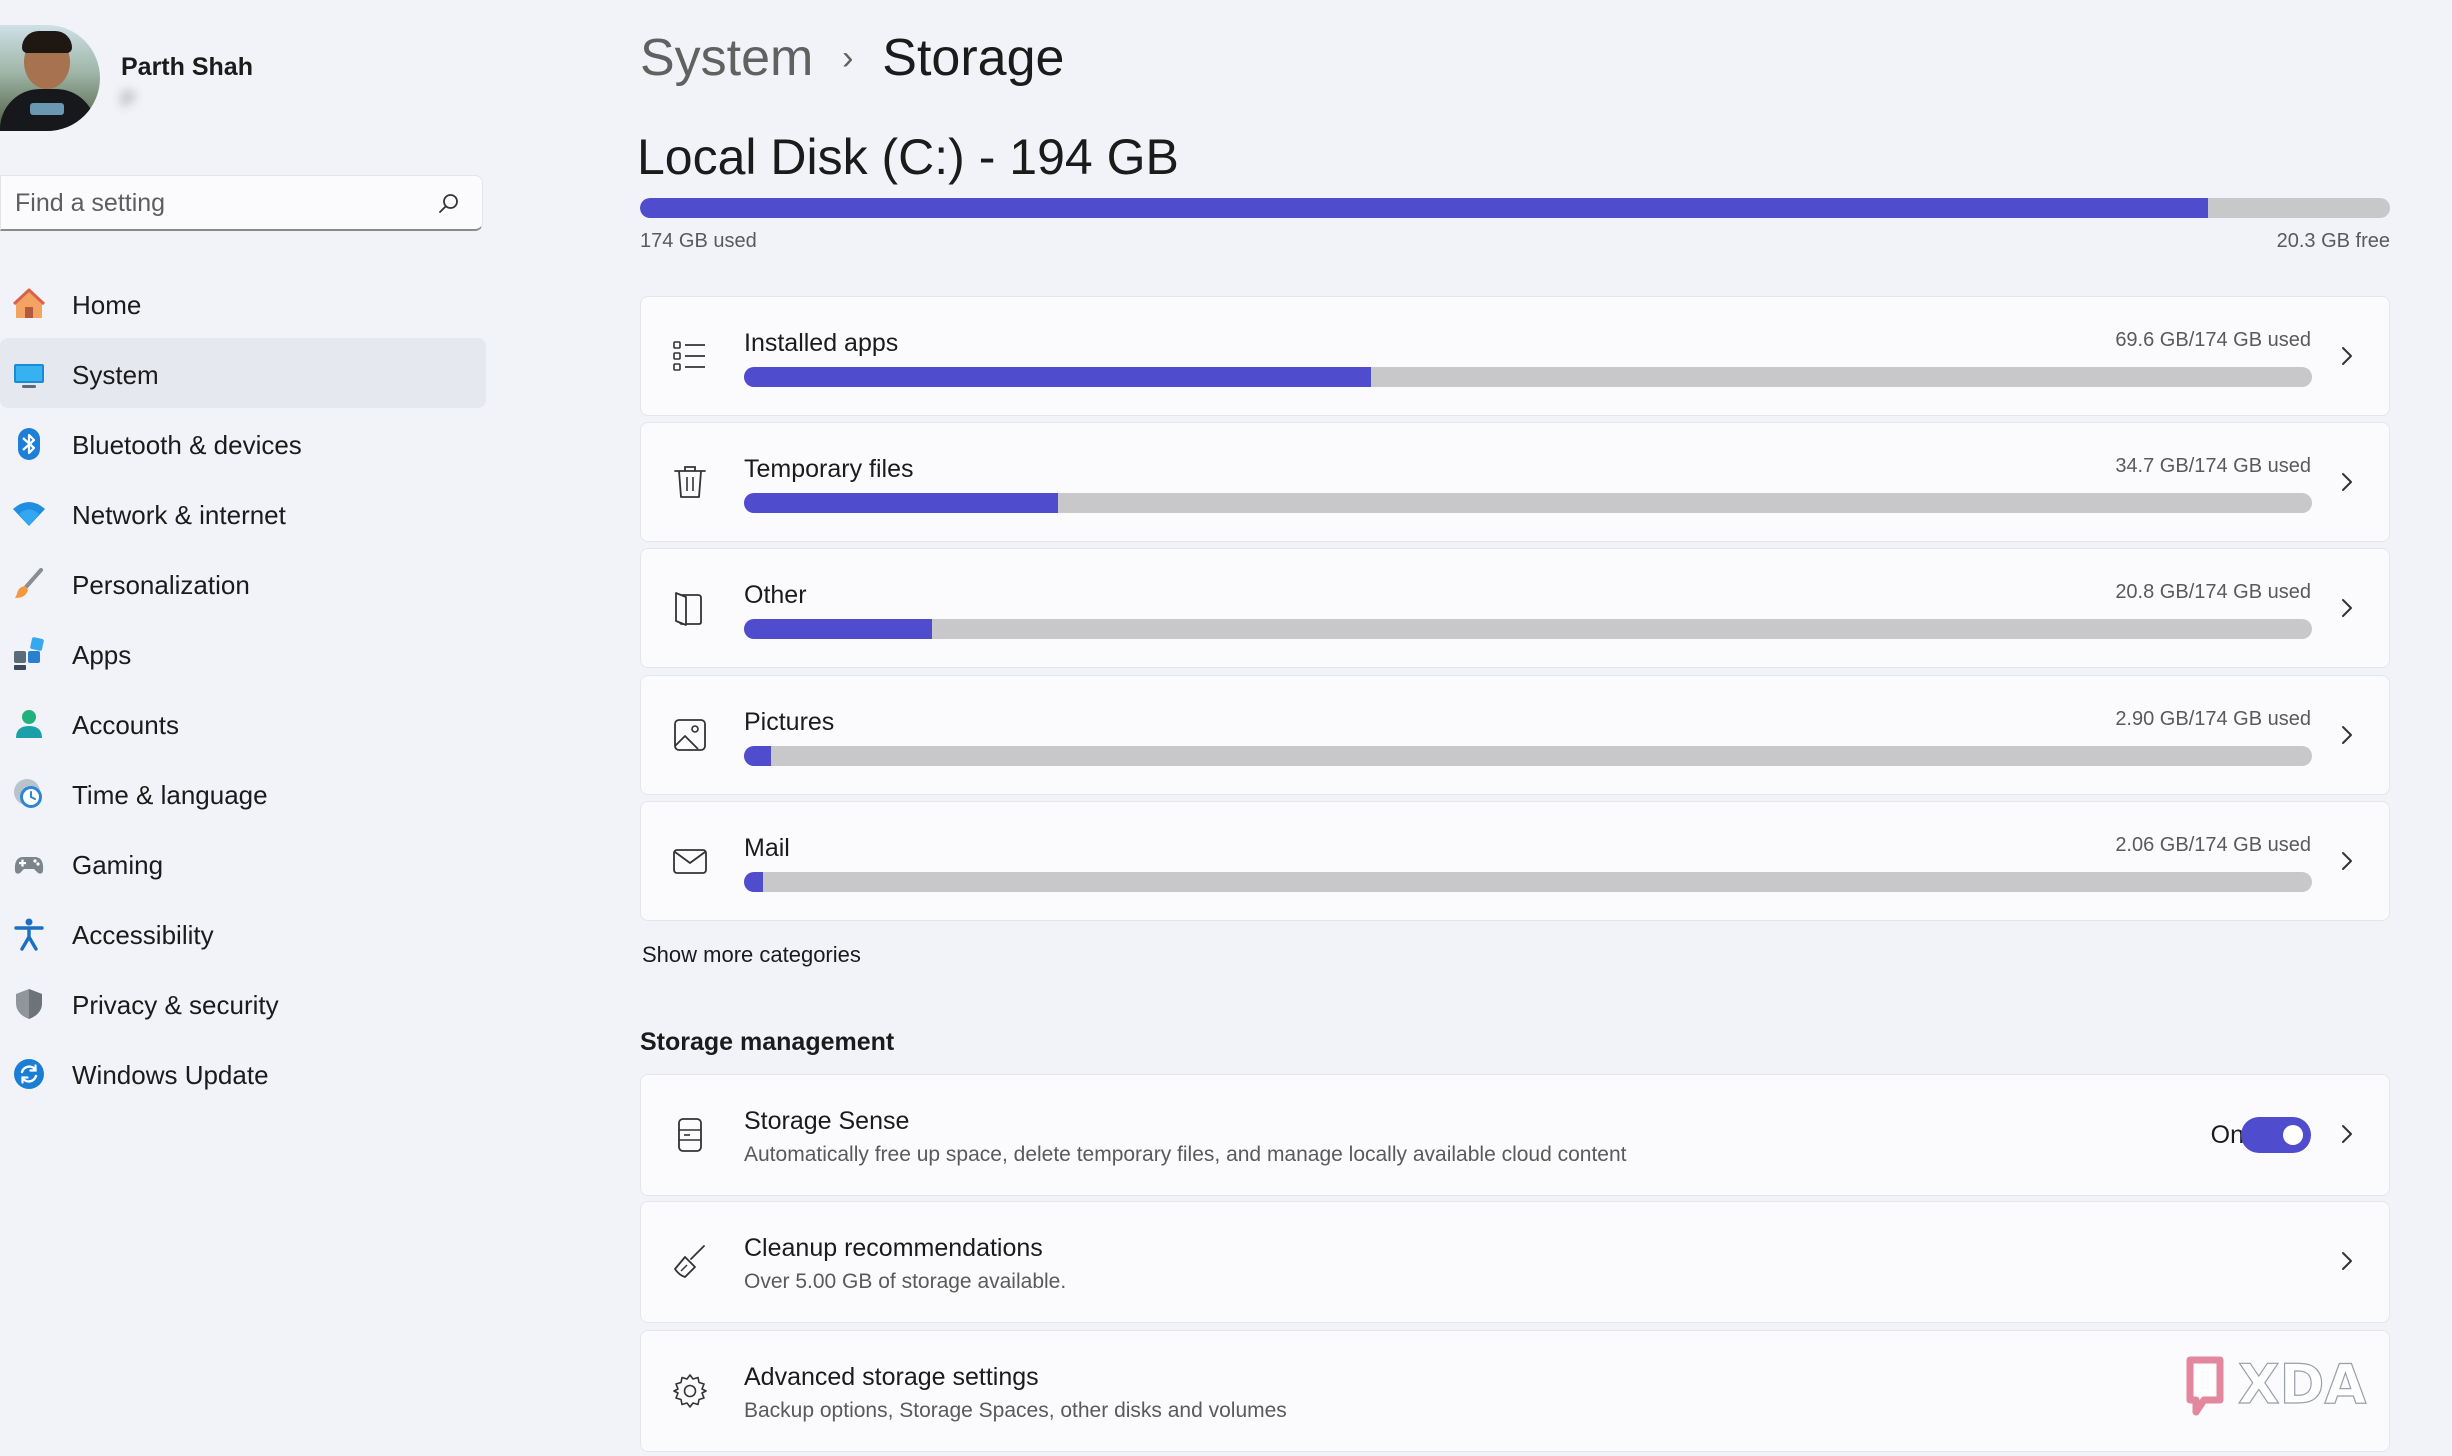 This screenshot has width=2452, height=1456. What do you see at coordinates (690, 1391) in the screenshot?
I see `gear-icon` at bounding box center [690, 1391].